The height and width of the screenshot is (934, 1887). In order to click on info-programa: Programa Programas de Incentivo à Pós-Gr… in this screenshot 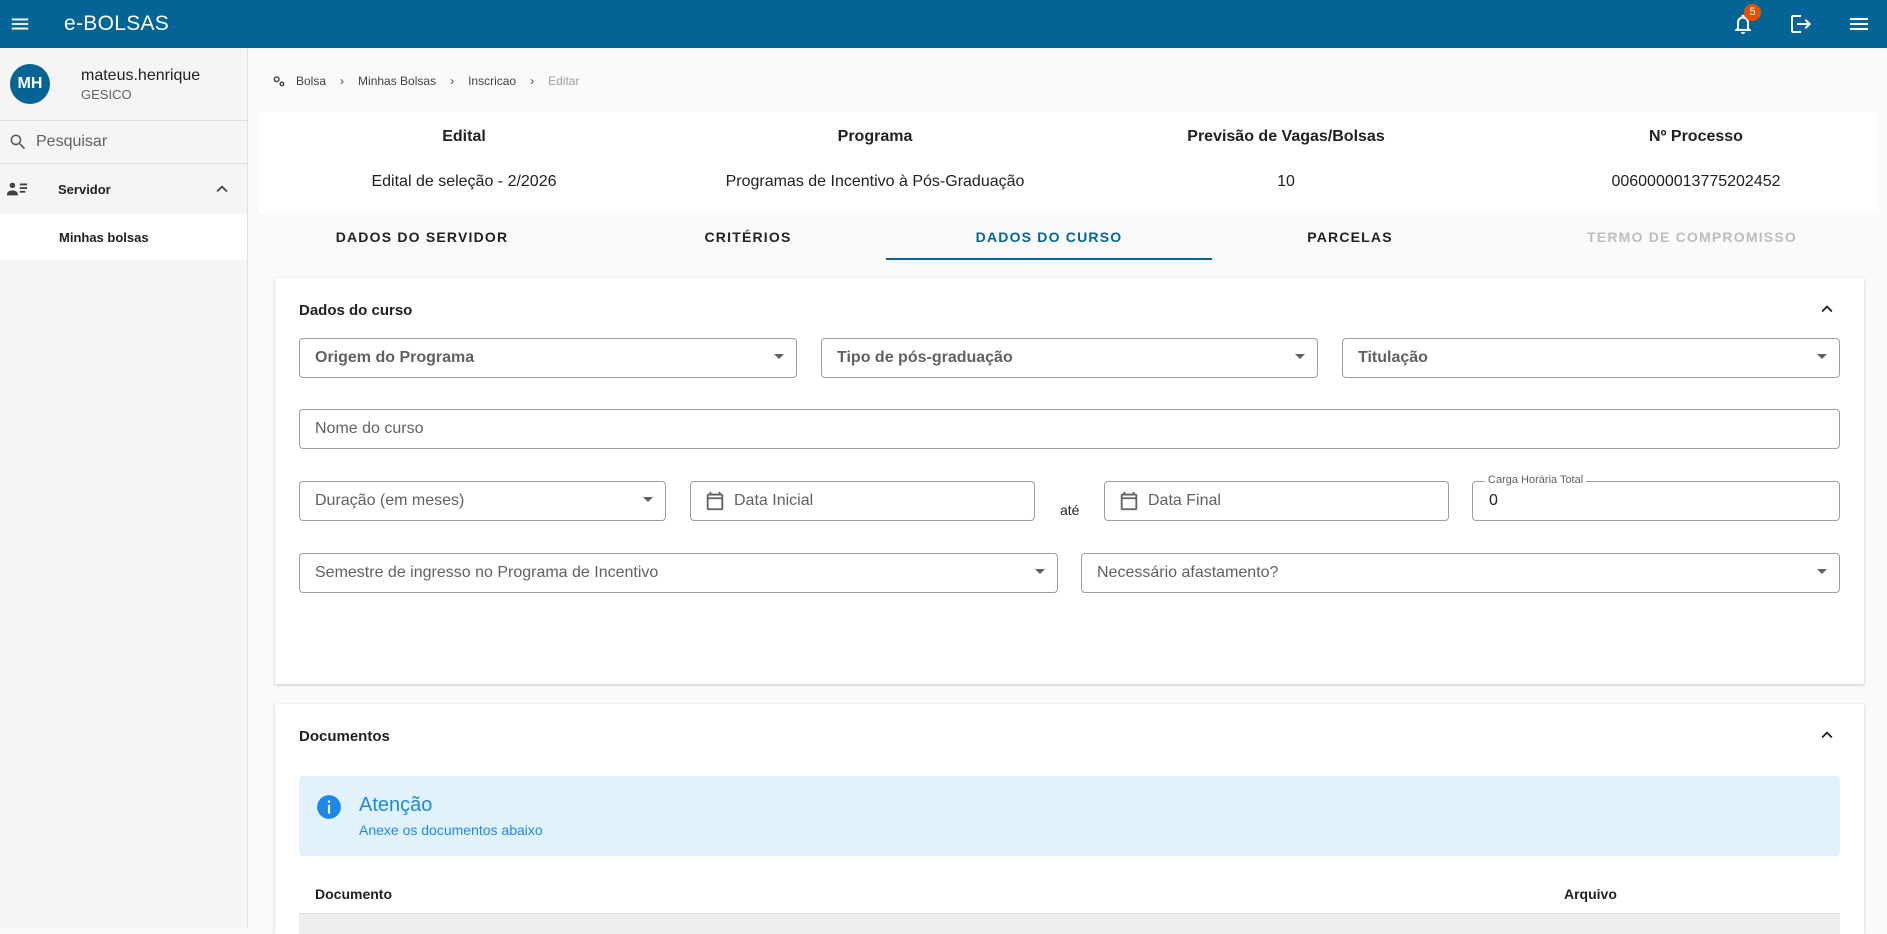, I will do `click(875, 151)`.